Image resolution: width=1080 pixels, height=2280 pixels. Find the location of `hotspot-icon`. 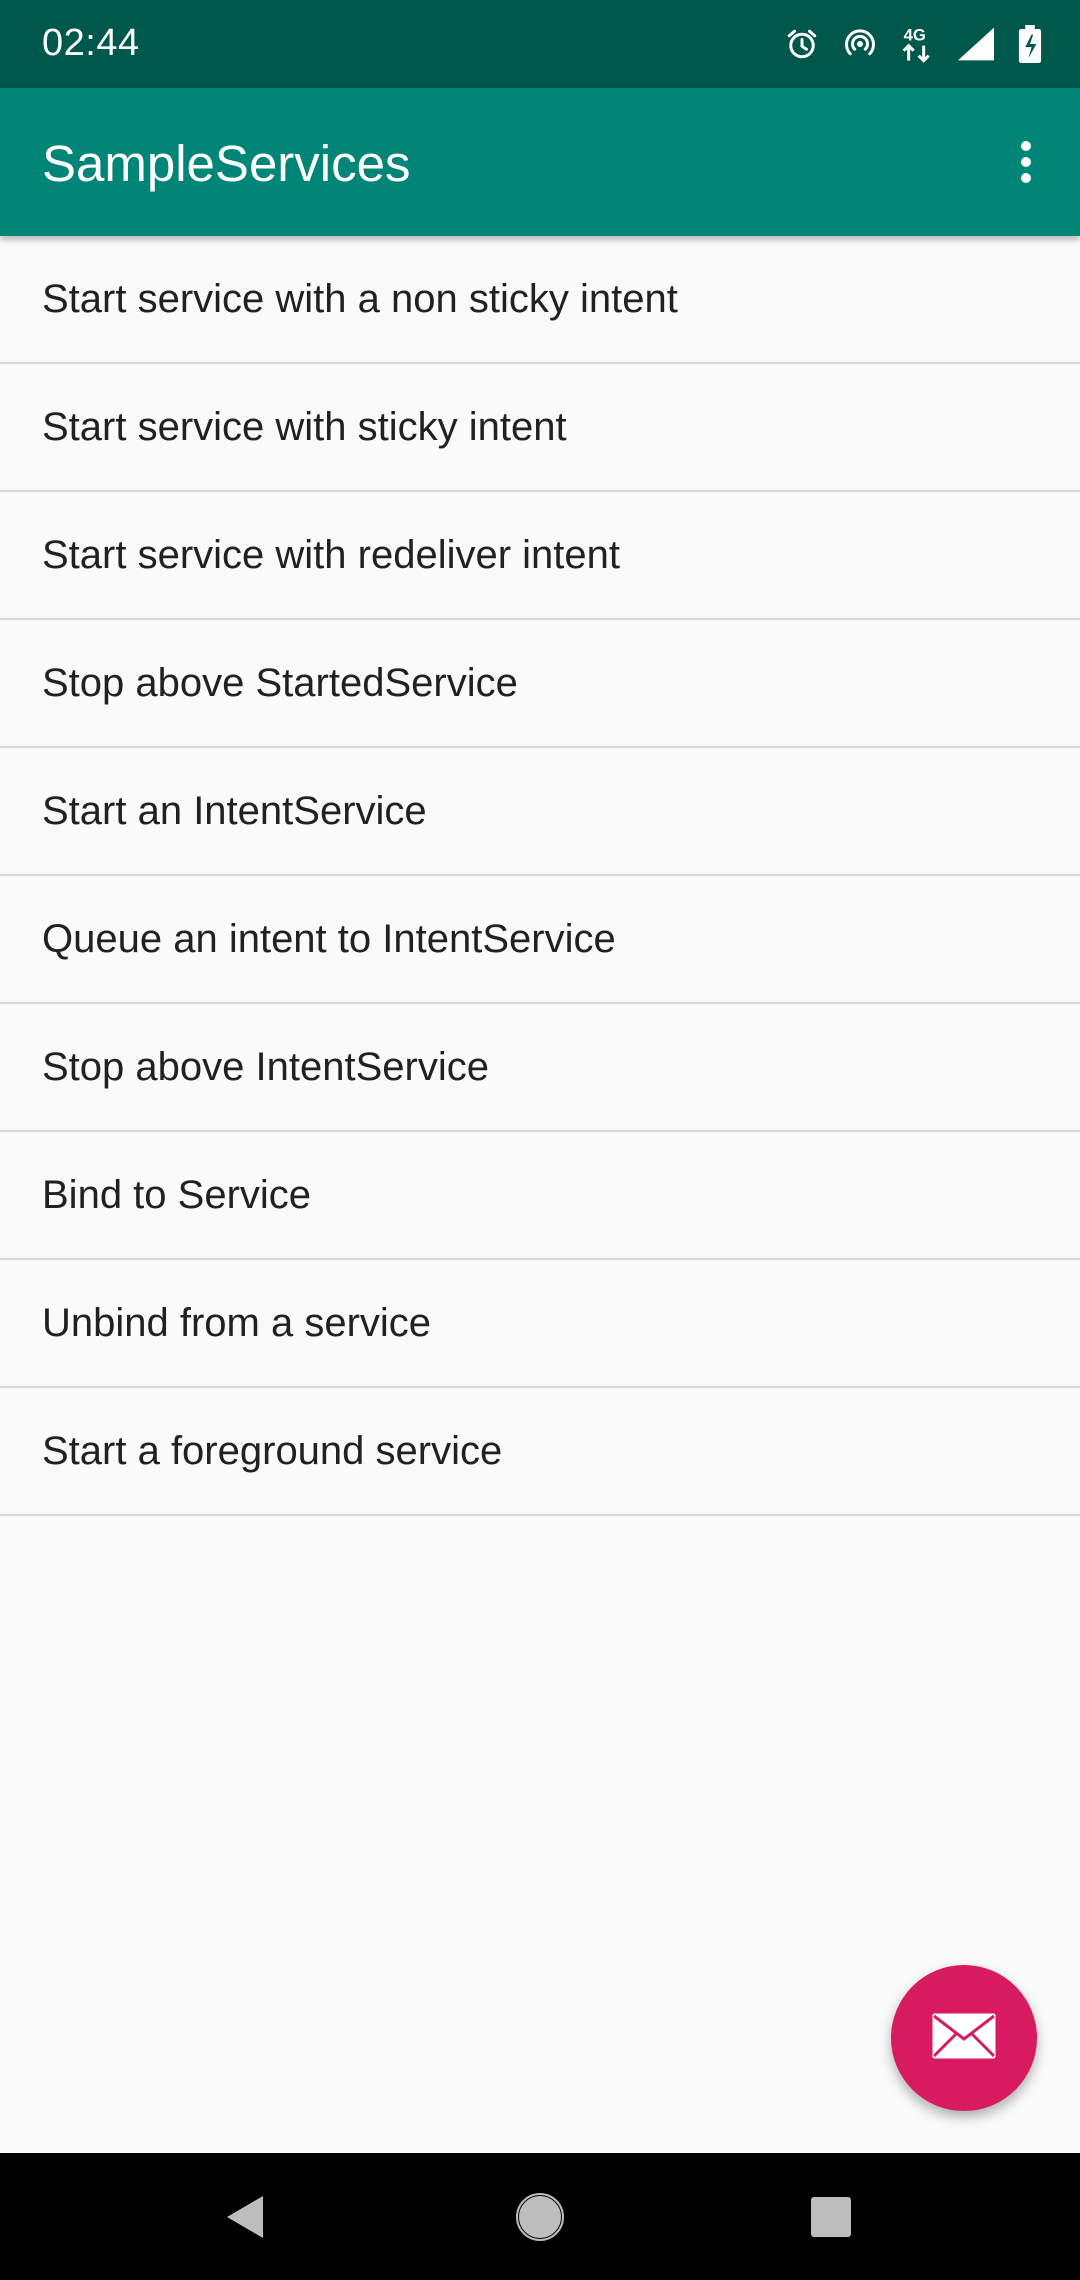

hotspot-icon is located at coordinates (860, 44).